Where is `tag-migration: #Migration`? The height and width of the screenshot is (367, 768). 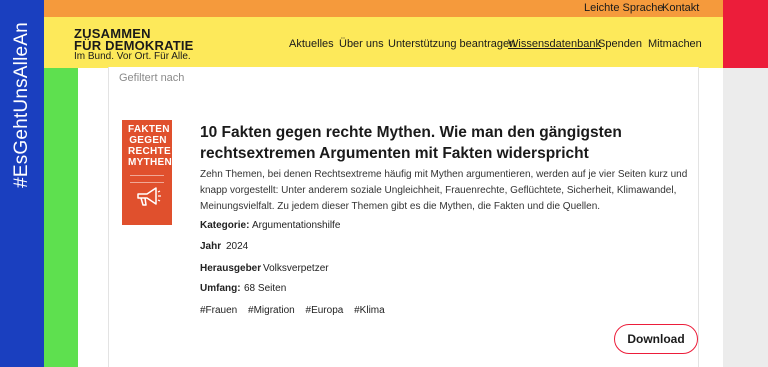 tag-migration: #Migration is located at coordinates (271, 310).